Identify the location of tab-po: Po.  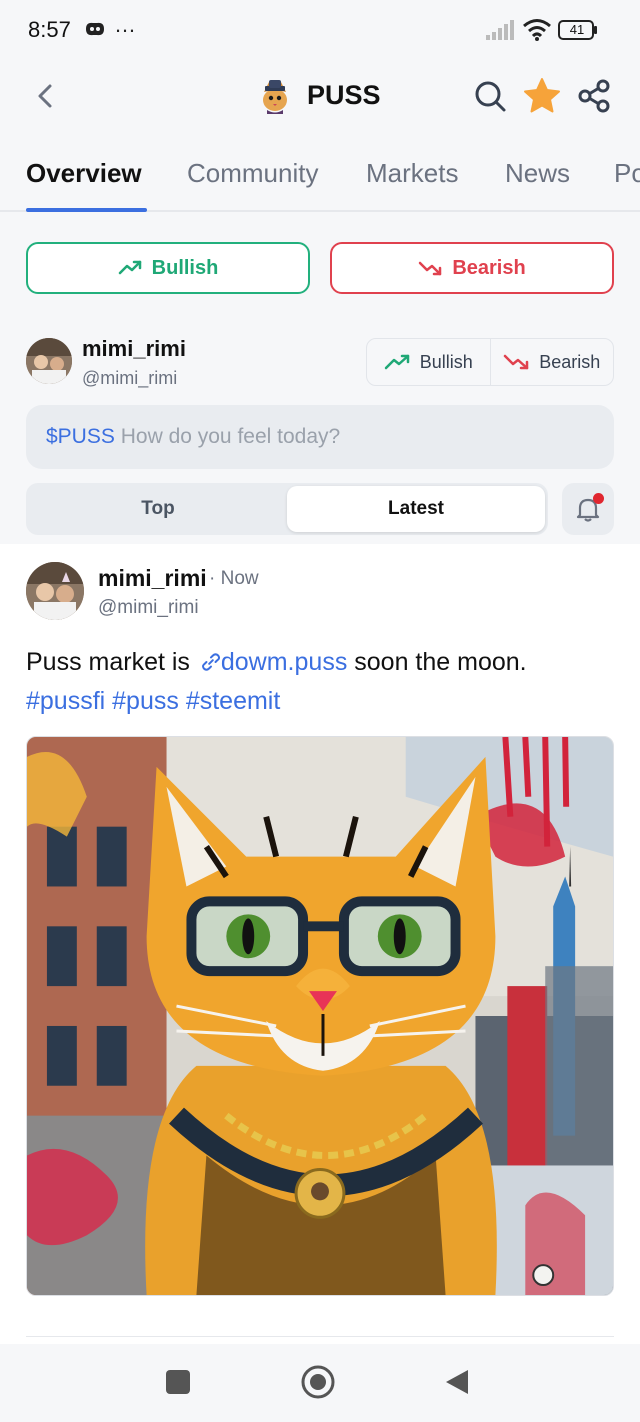
(627, 173).